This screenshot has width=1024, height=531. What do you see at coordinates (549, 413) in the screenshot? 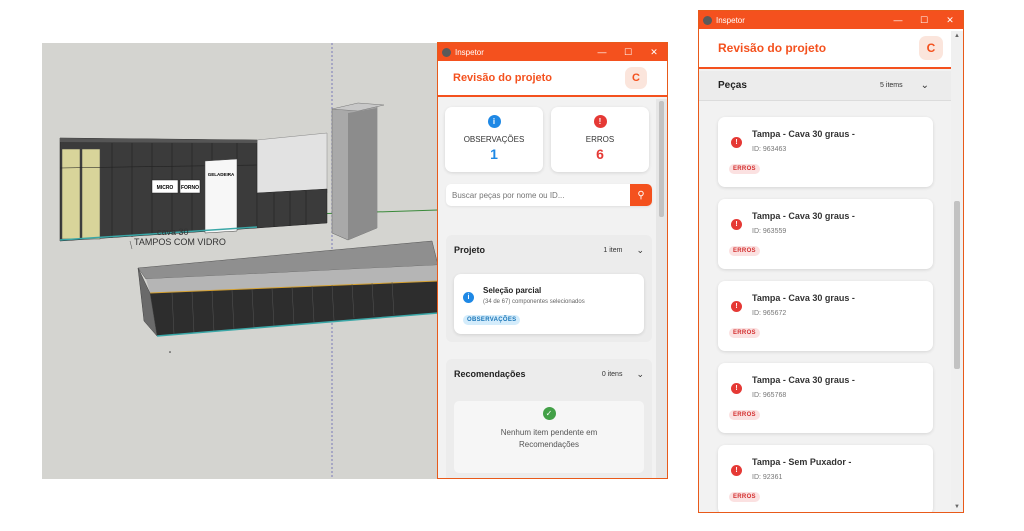
I see `check-circle-icon: ✓` at bounding box center [549, 413].